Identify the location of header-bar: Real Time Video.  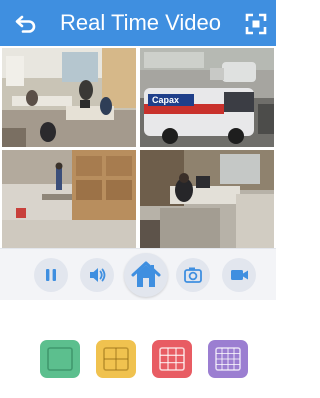
(138, 23).